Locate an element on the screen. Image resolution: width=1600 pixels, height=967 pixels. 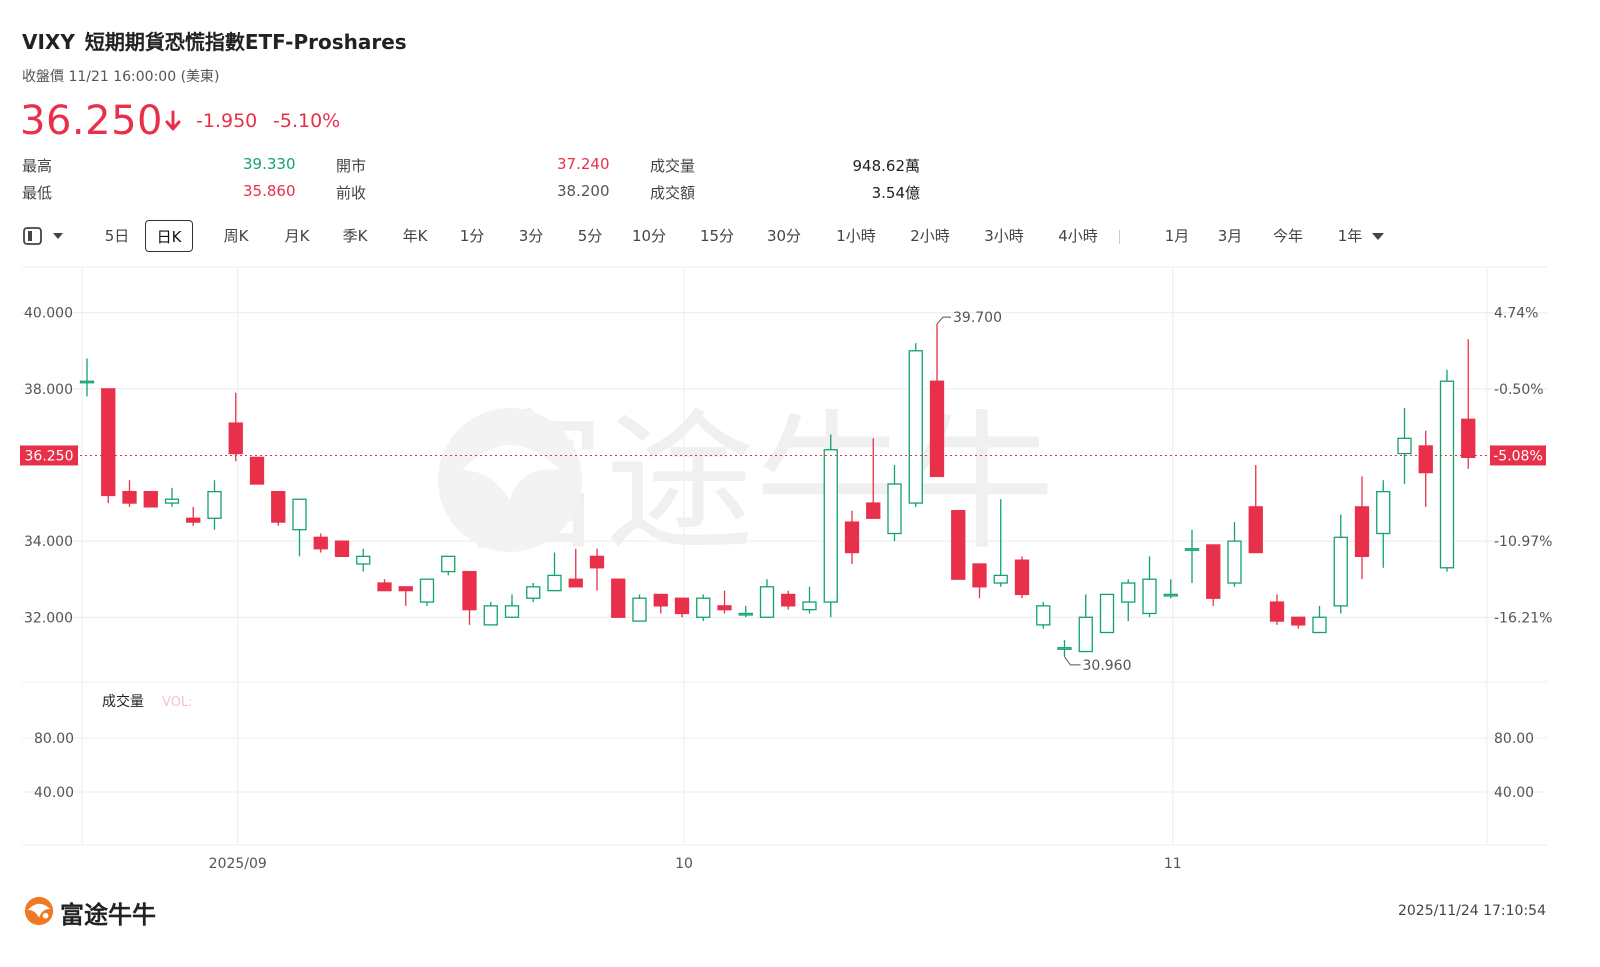
period-tab-17: 3月 is located at coordinates (1230, 236).